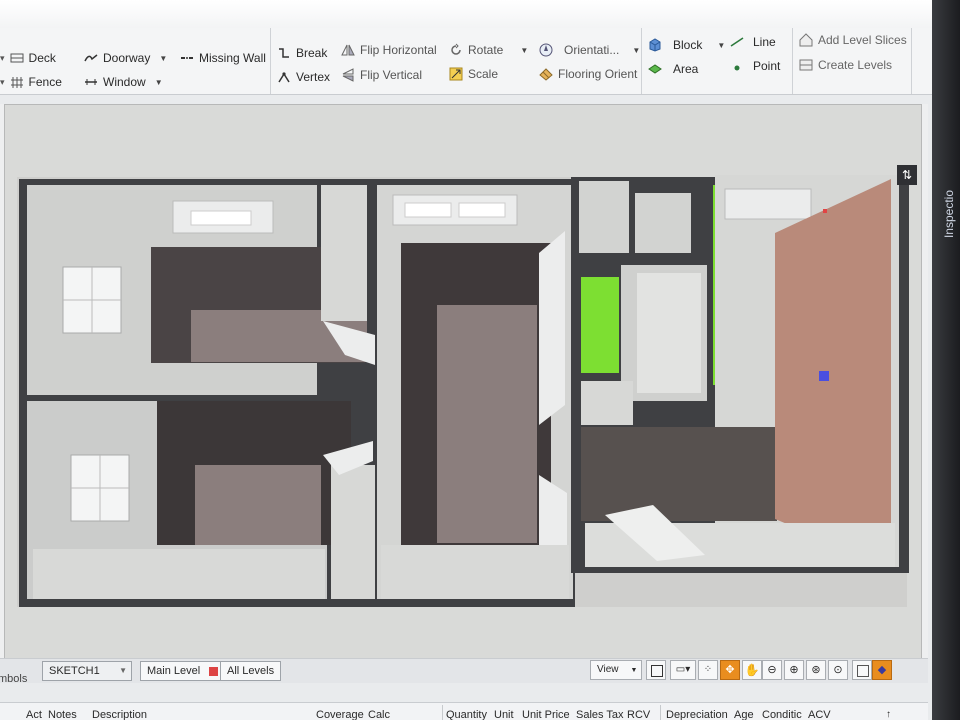 The image size is (960, 720). I want to click on symbols-panel-fragment: mbols, so click(13, 679).